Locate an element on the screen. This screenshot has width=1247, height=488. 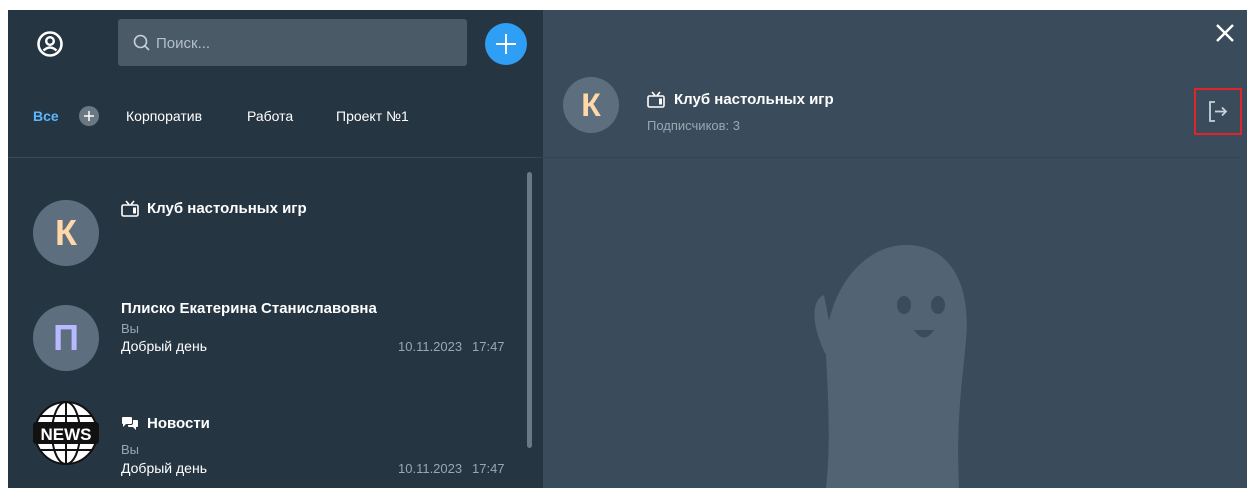
news-logo-avatar: NEWS is located at coordinates (66, 433).